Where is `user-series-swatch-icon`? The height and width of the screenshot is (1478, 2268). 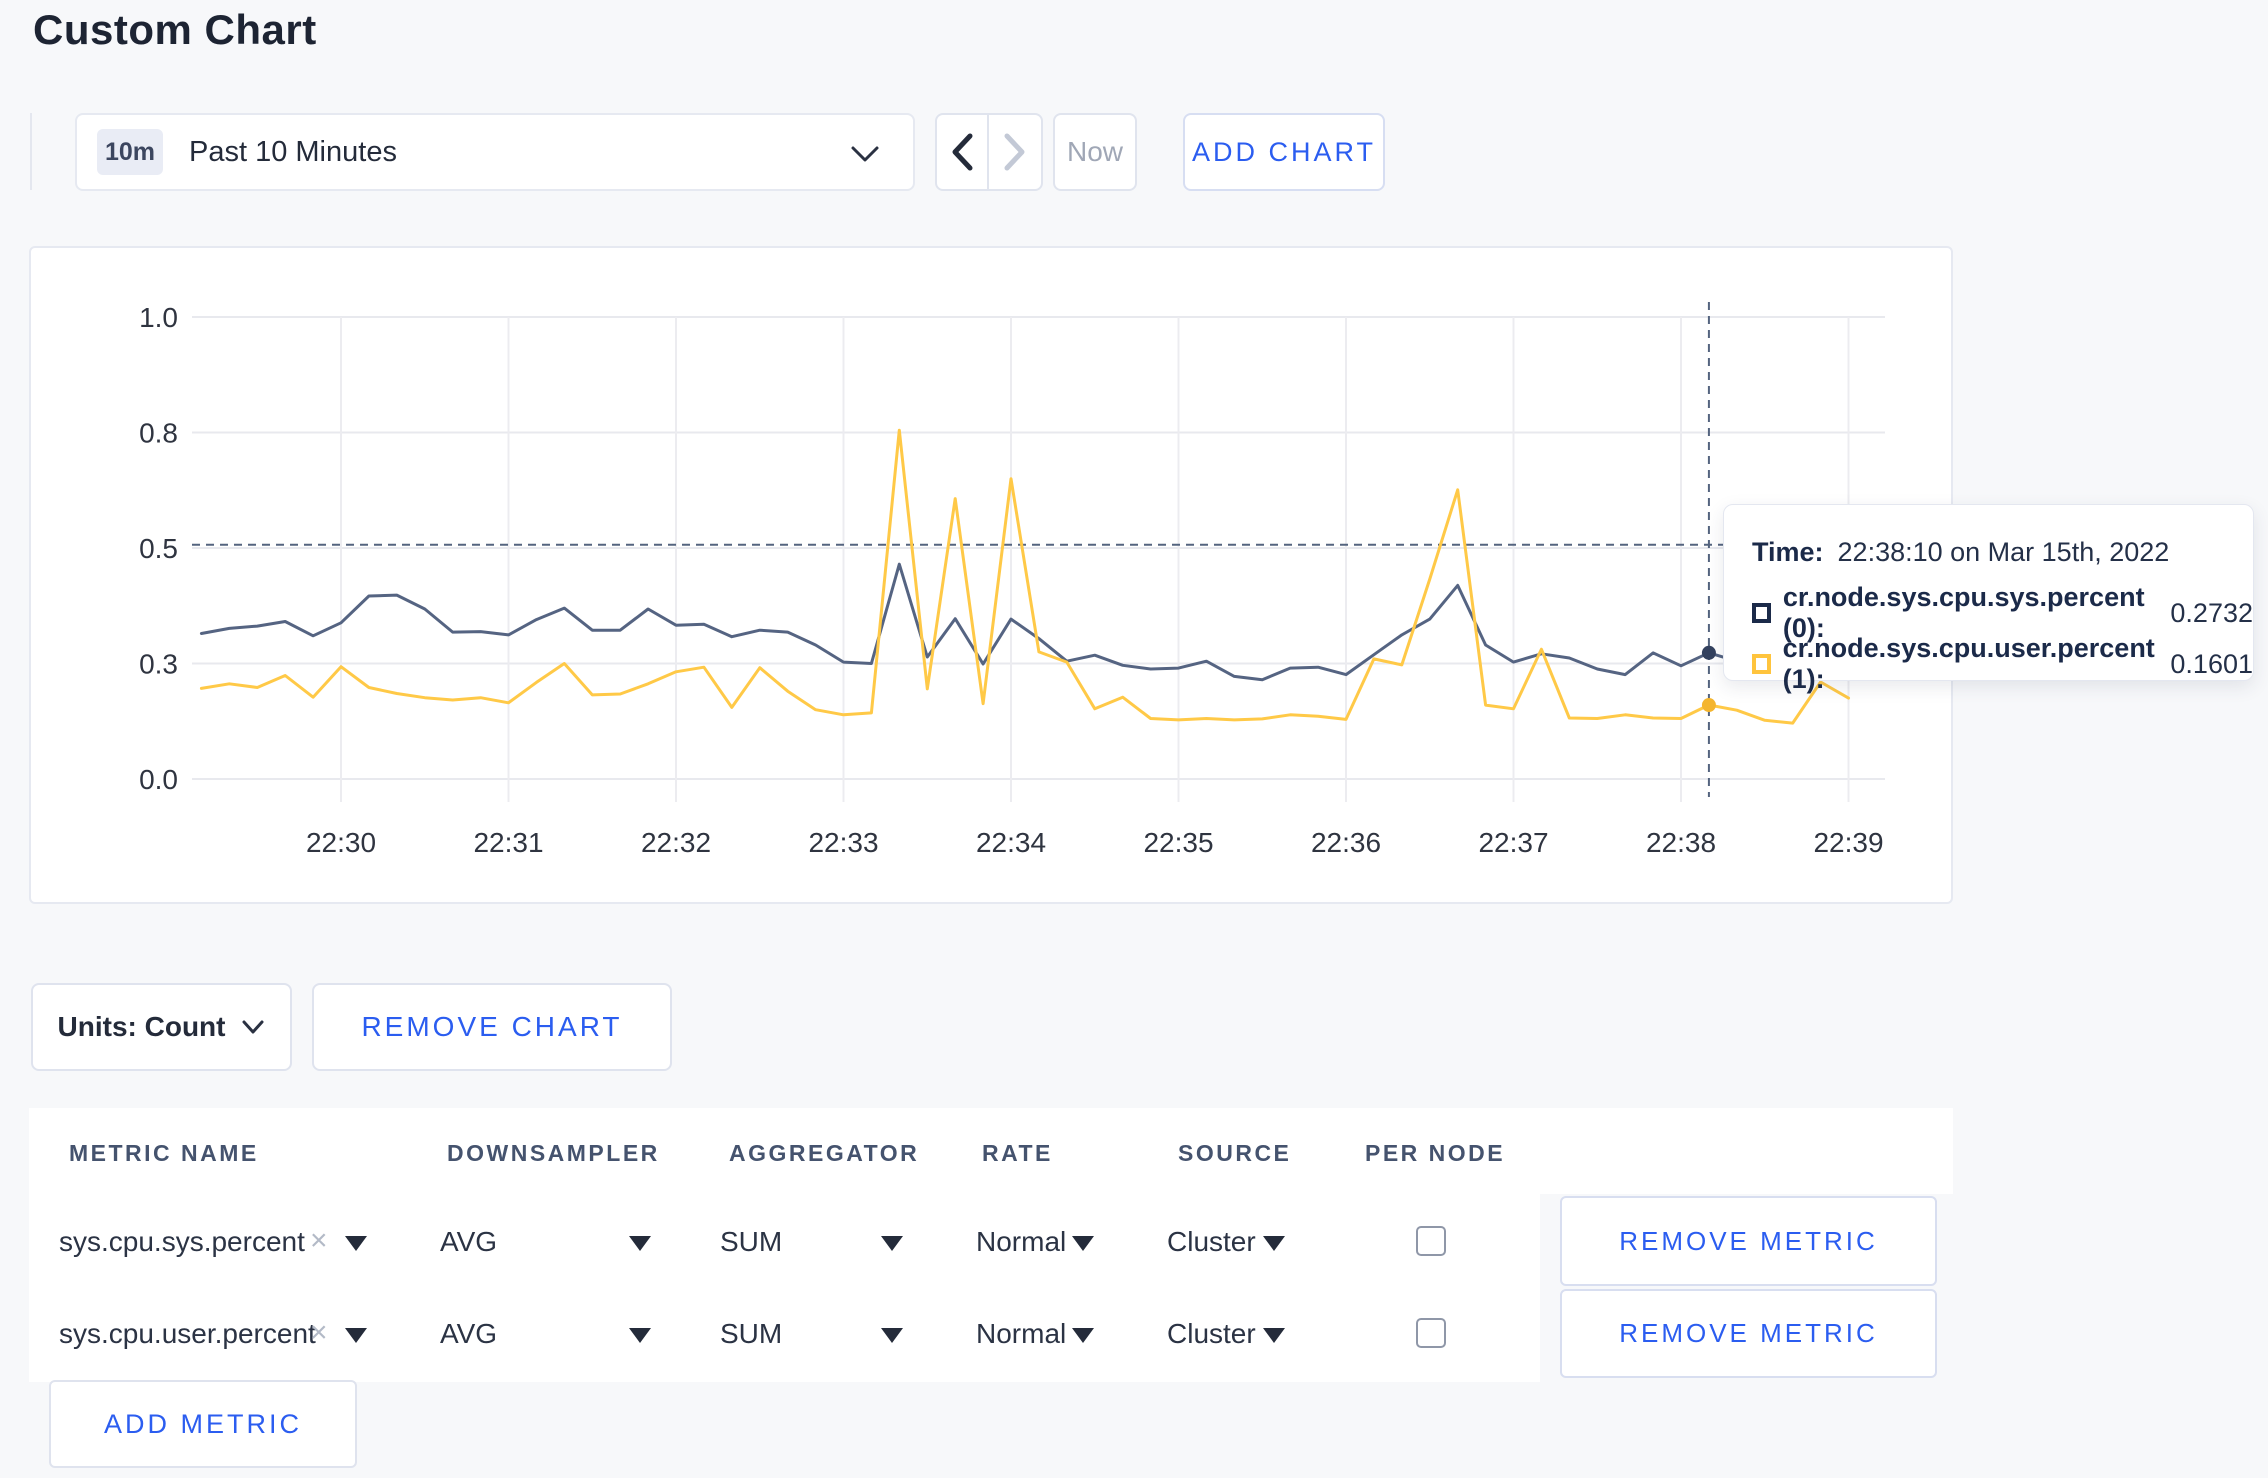 user-series-swatch-icon is located at coordinates (1761, 664).